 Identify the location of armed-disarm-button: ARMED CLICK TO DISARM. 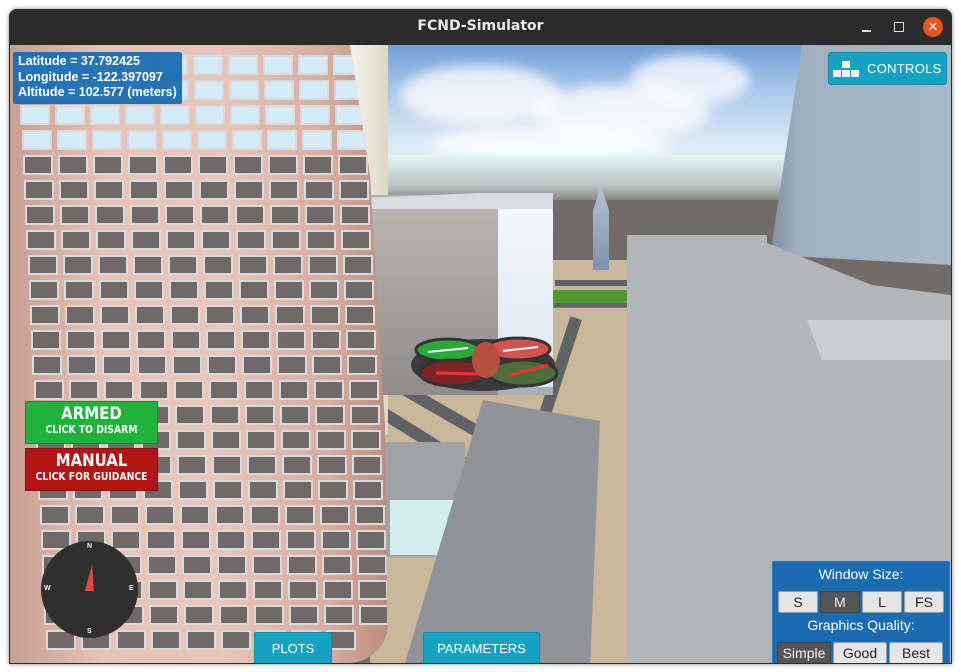
(91, 422).